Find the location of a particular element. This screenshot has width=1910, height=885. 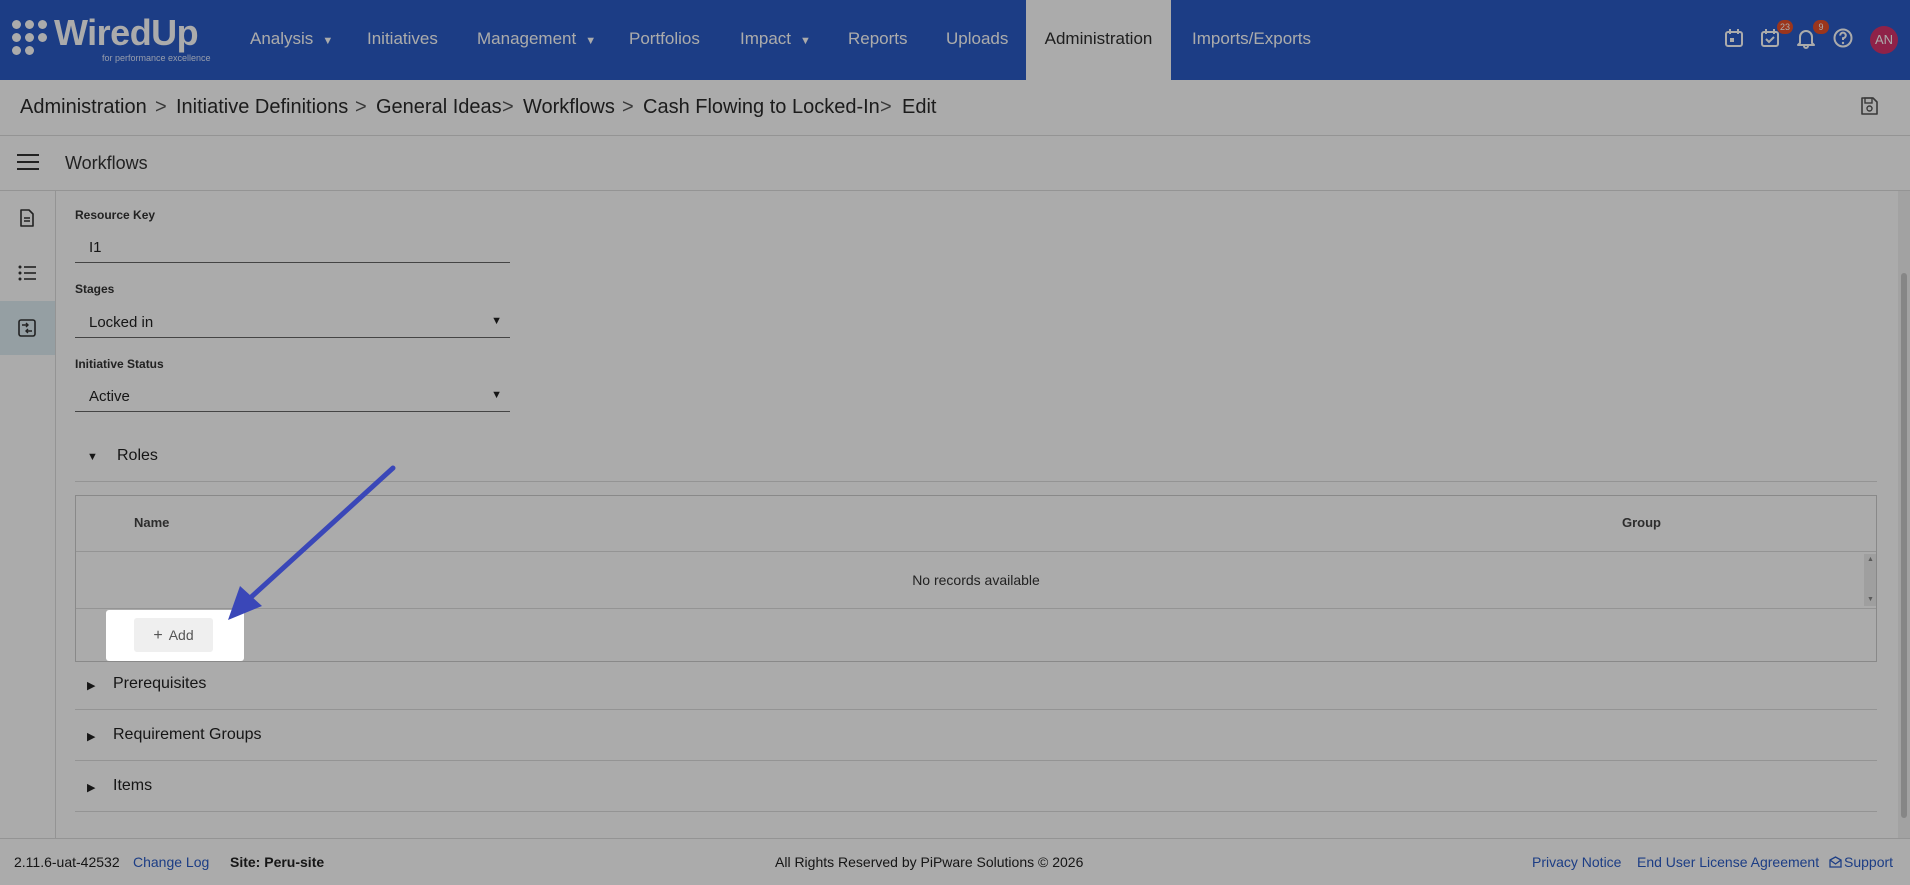

nav-label: Portfolios is located at coordinates (664, 38).